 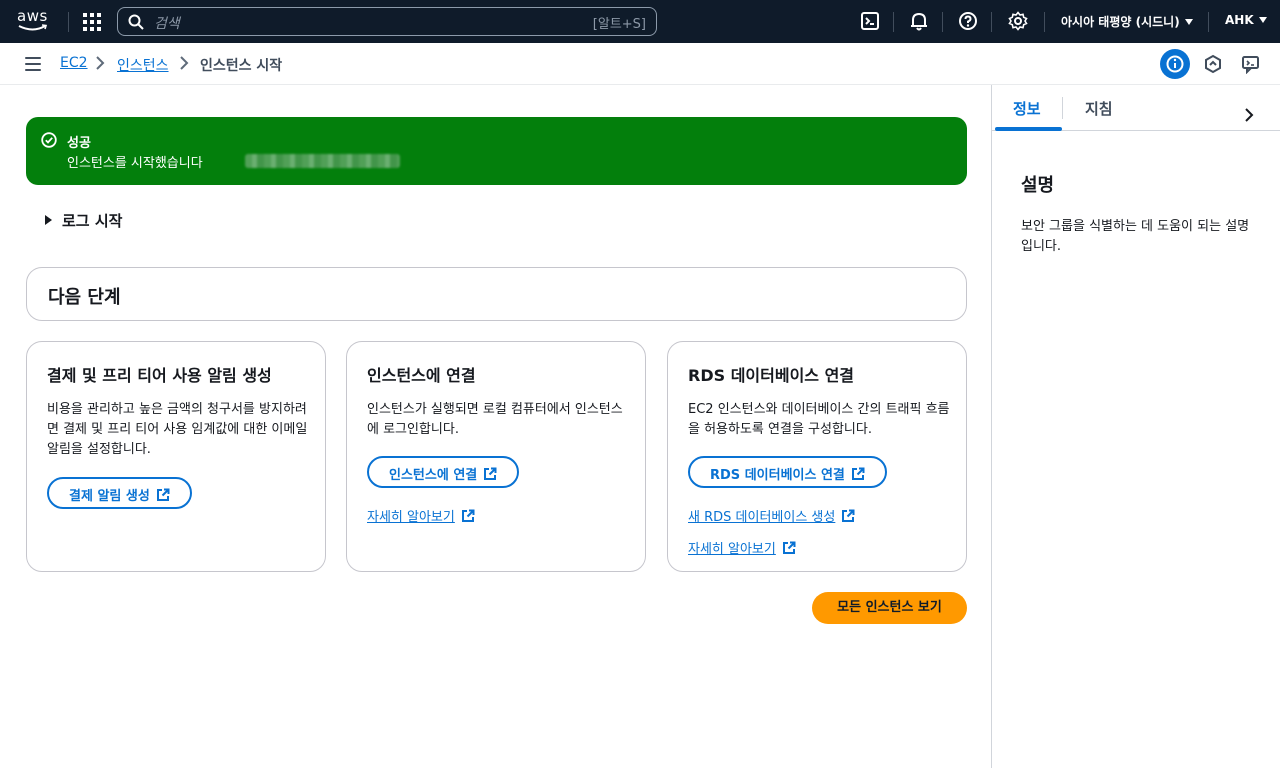 What do you see at coordinates (777, 475) in the screenshot?
I see `button-label: RDS 데이터베이스 연결` at bounding box center [777, 475].